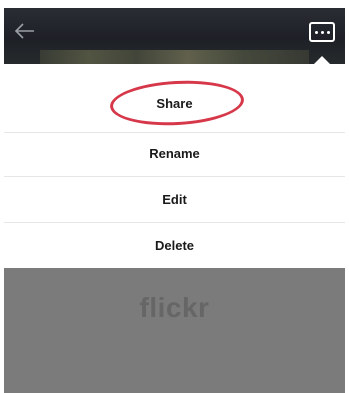  I want to click on photo-preview, so click(174, 57).